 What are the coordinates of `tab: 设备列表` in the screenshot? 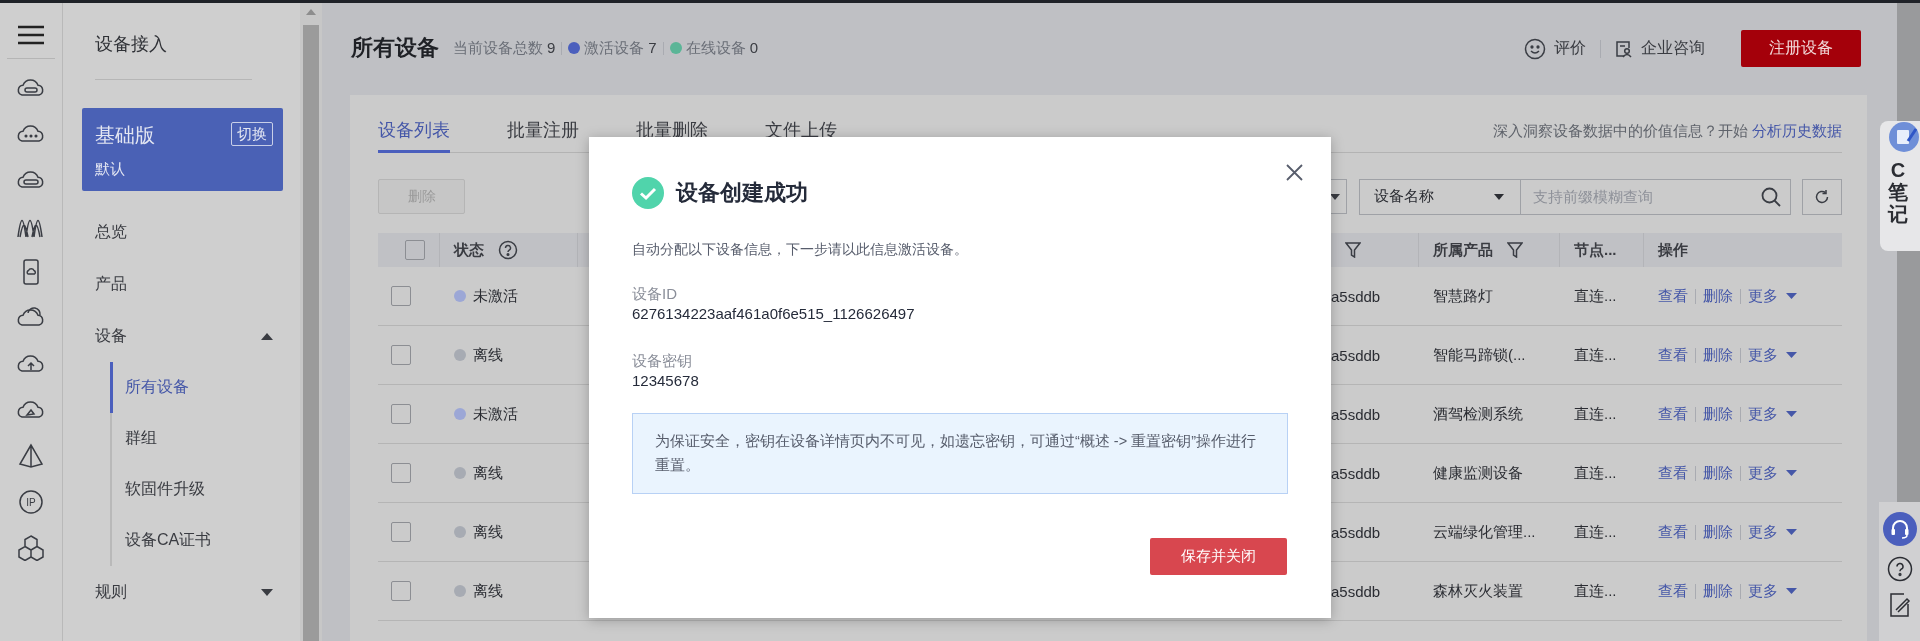 It's located at (414, 134).